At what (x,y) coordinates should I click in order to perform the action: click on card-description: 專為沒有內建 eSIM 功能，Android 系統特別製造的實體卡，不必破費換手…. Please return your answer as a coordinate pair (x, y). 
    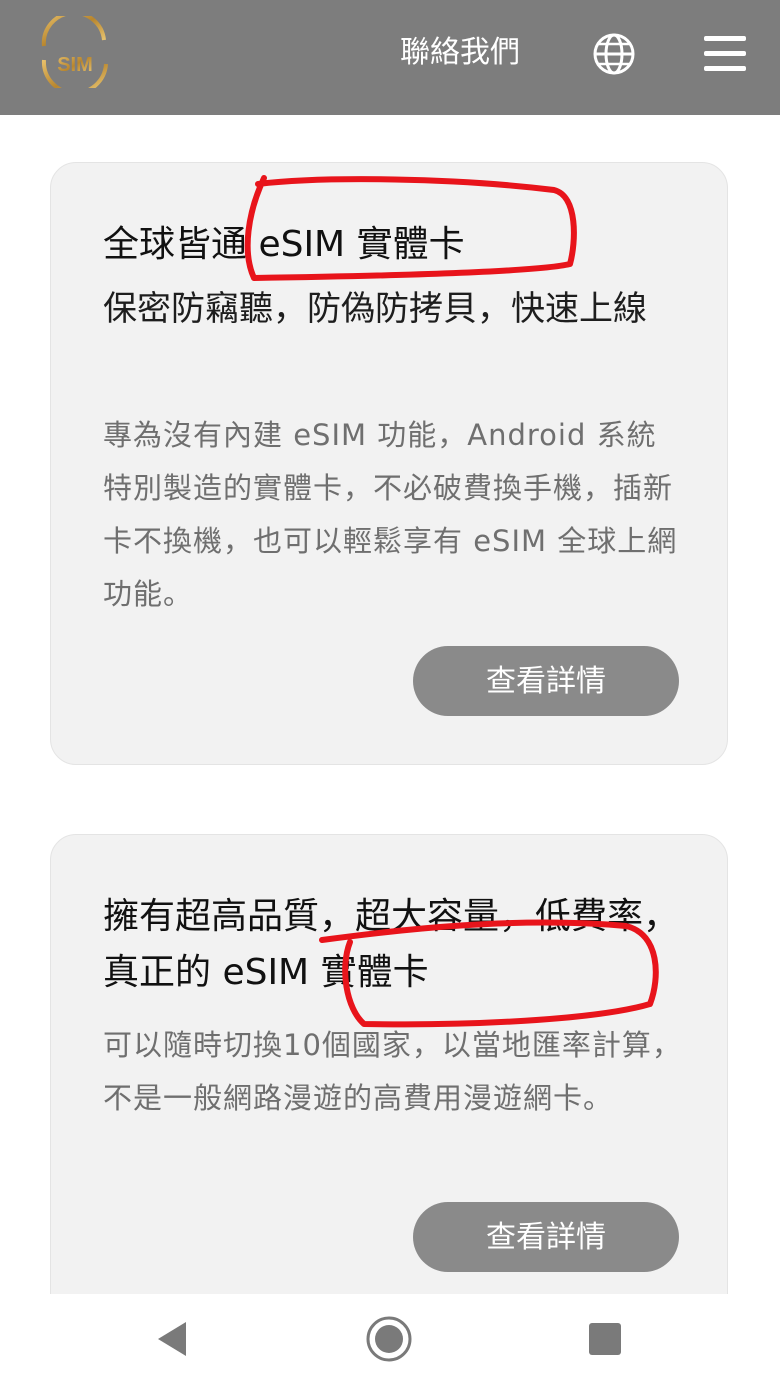
    Looking at the image, I should click on (390, 514).